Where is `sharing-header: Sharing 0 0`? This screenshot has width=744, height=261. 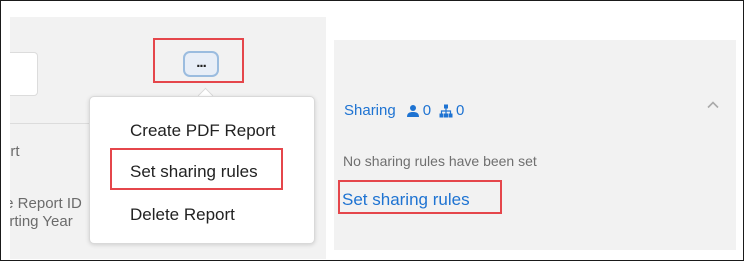 sharing-header: Sharing 0 0 is located at coordinates (404, 110).